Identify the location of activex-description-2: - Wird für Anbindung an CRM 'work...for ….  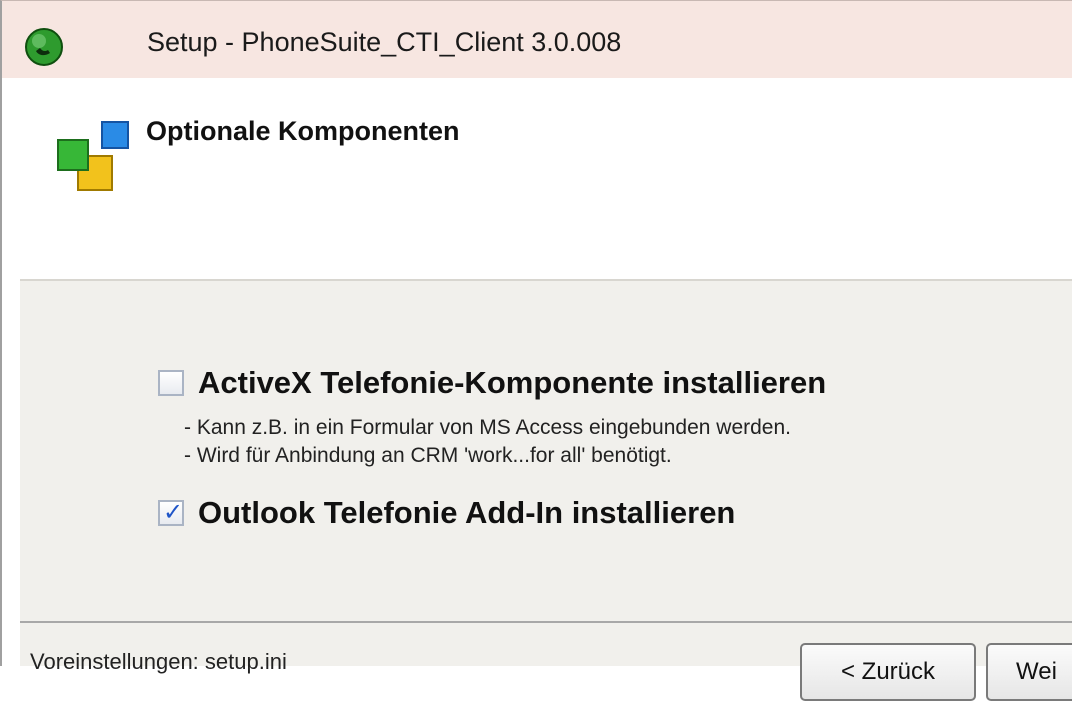
(428, 455).